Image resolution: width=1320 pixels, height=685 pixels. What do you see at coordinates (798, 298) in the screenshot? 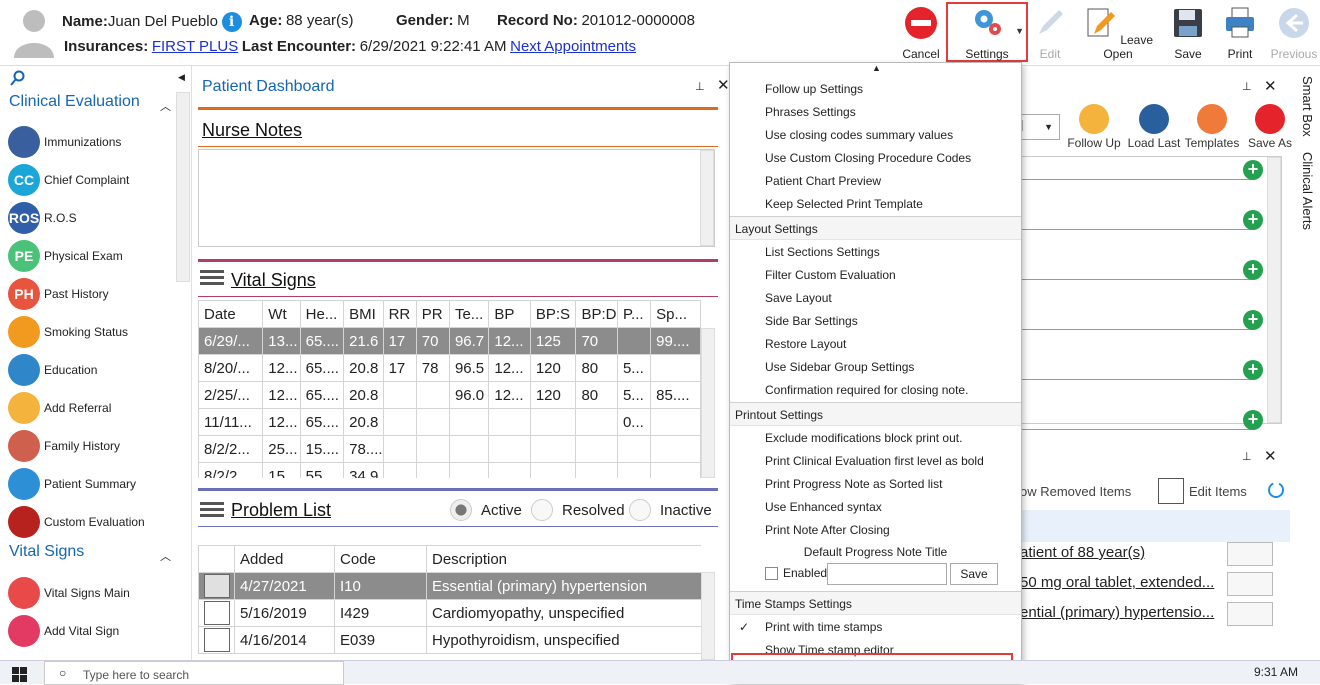
I see `menu-item: Save Layout` at bounding box center [798, 298].